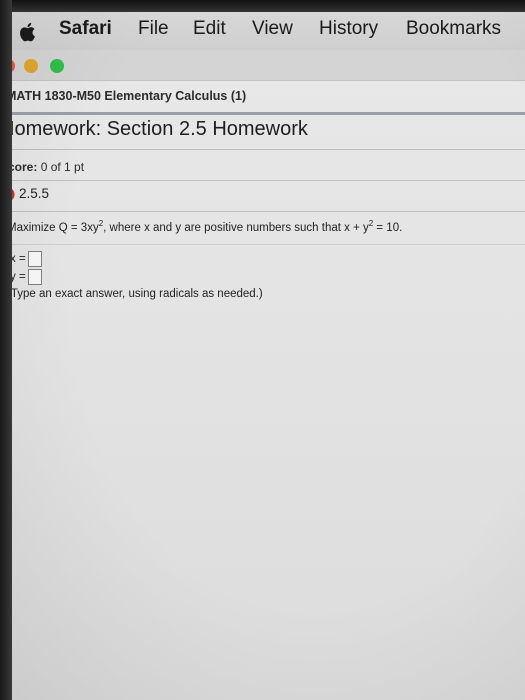  Describe the element at coordinates (126, 96) in the screenshot. I see `course-title: MATH 1830-M50 Elementary Calculus (1)` at that location.